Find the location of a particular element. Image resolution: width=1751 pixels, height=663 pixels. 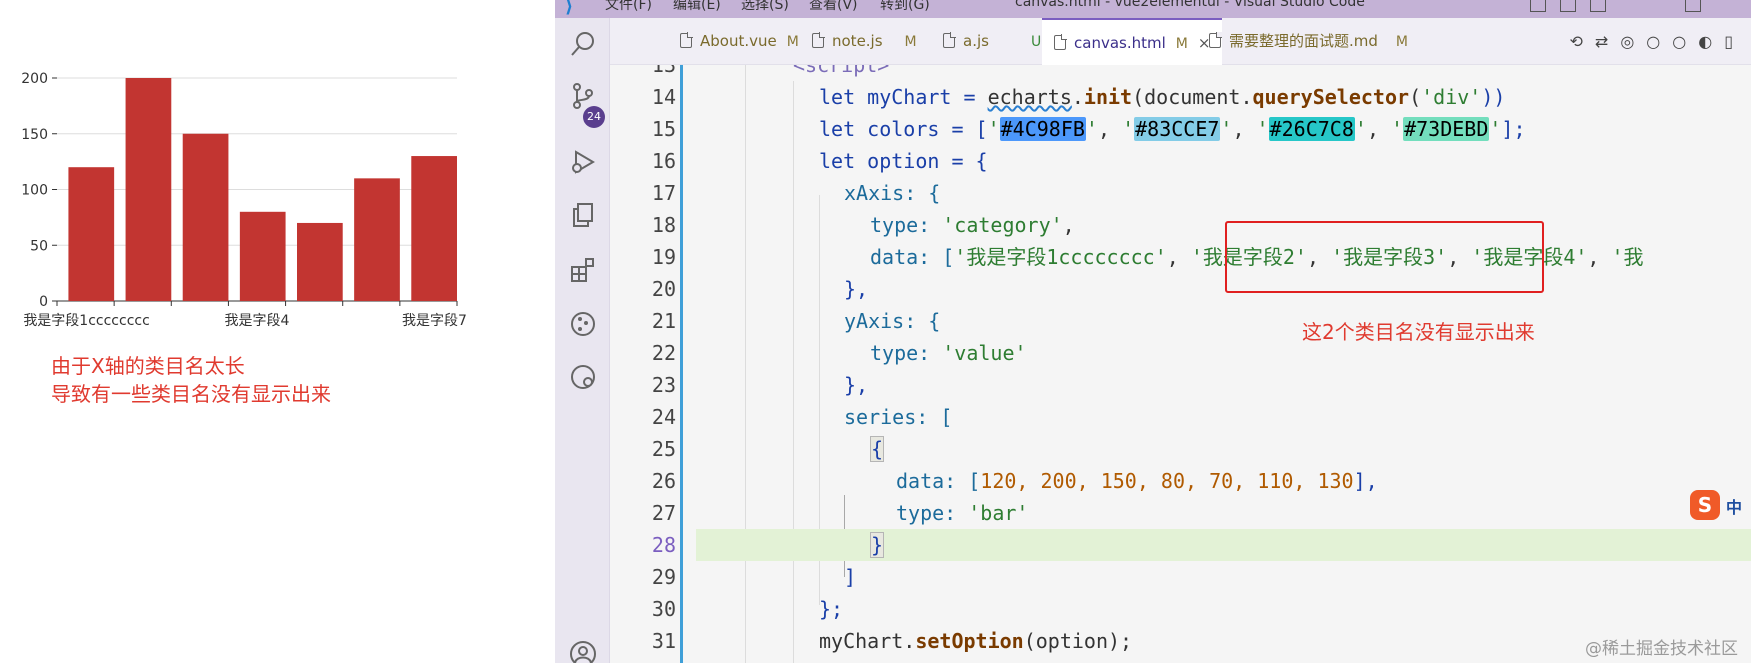

run-debug-icon is located at coordinates (583, 162).